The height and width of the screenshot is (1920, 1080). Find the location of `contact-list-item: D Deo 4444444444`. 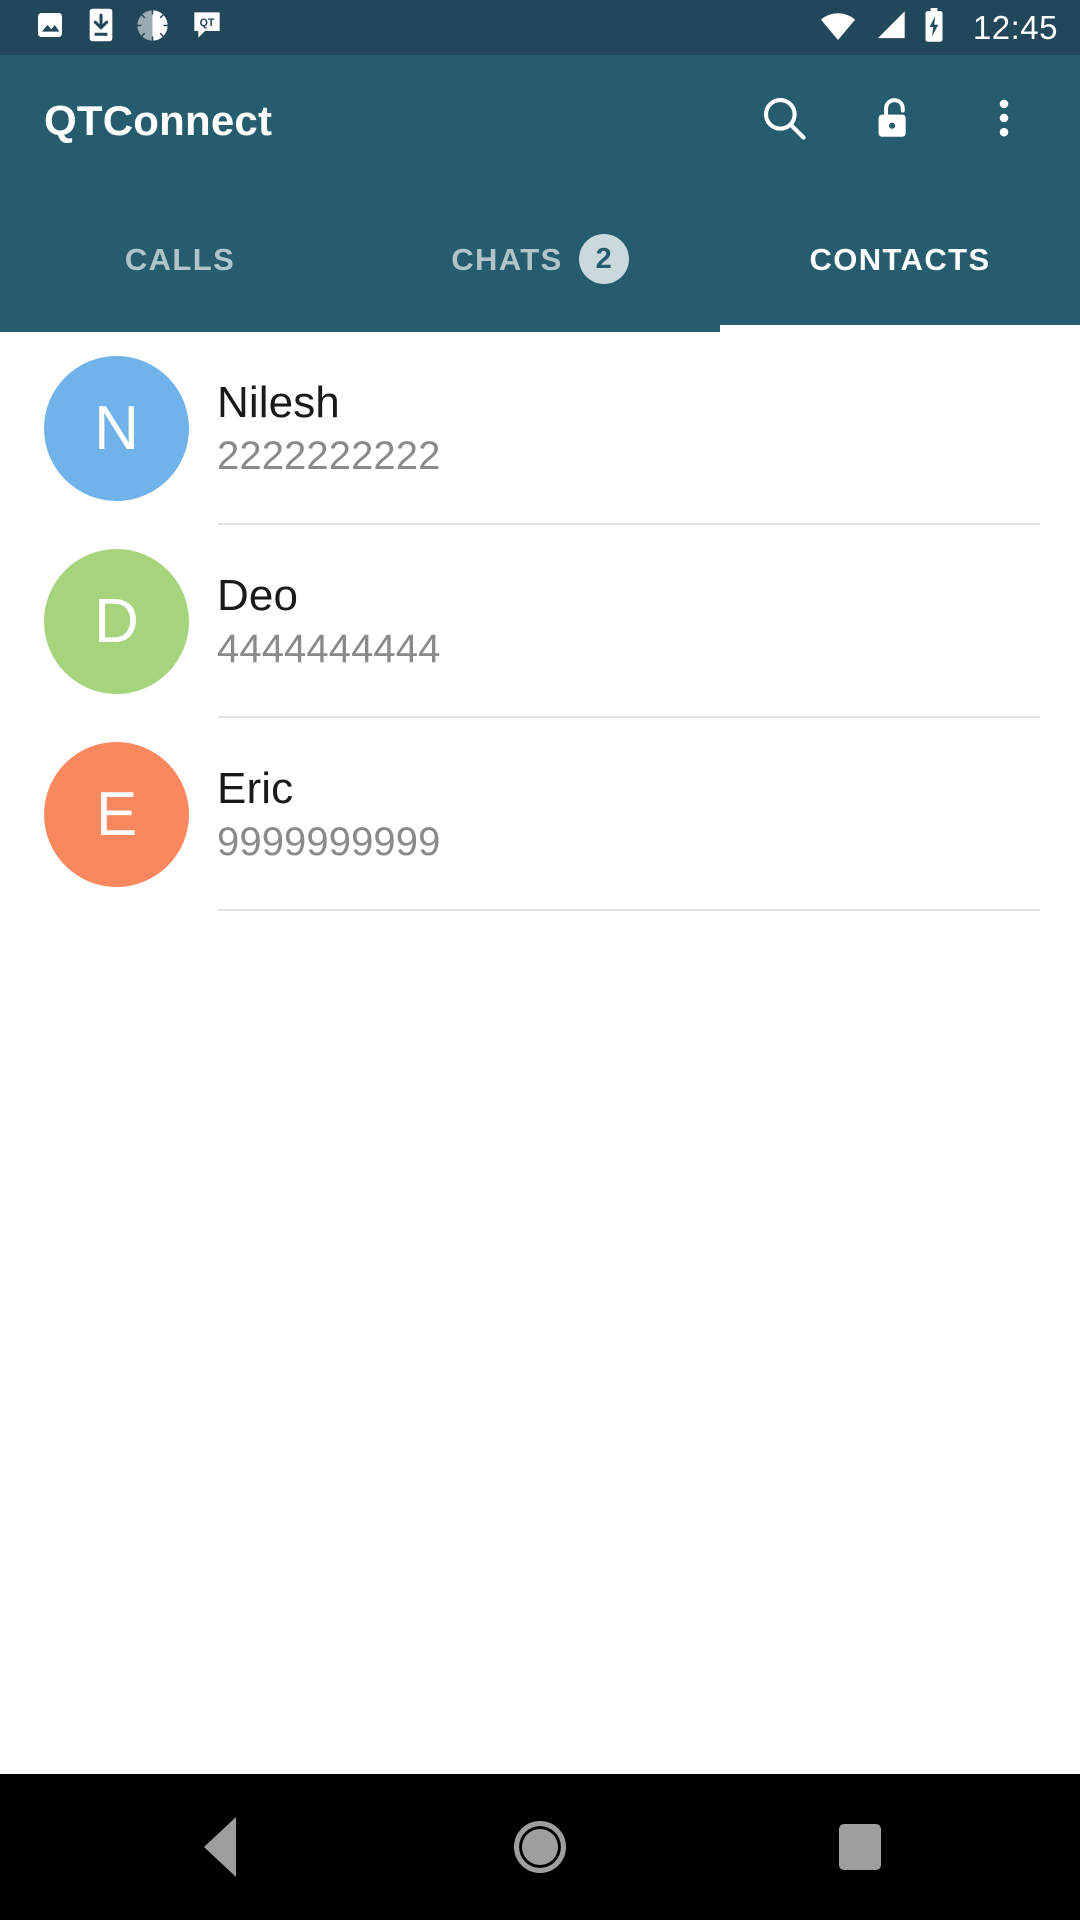

contact-list-item: D Deo 4444444444 is located at coordinates (540, 621).